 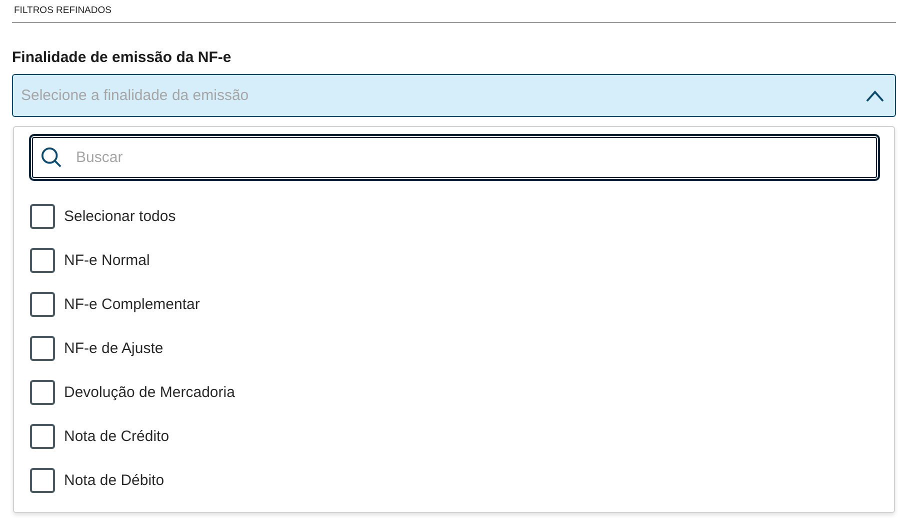 What do you see at coordinates (114, 480) in the screenshot?
I see `option-label: Nota de Débito` at bounding box center [114, 480].